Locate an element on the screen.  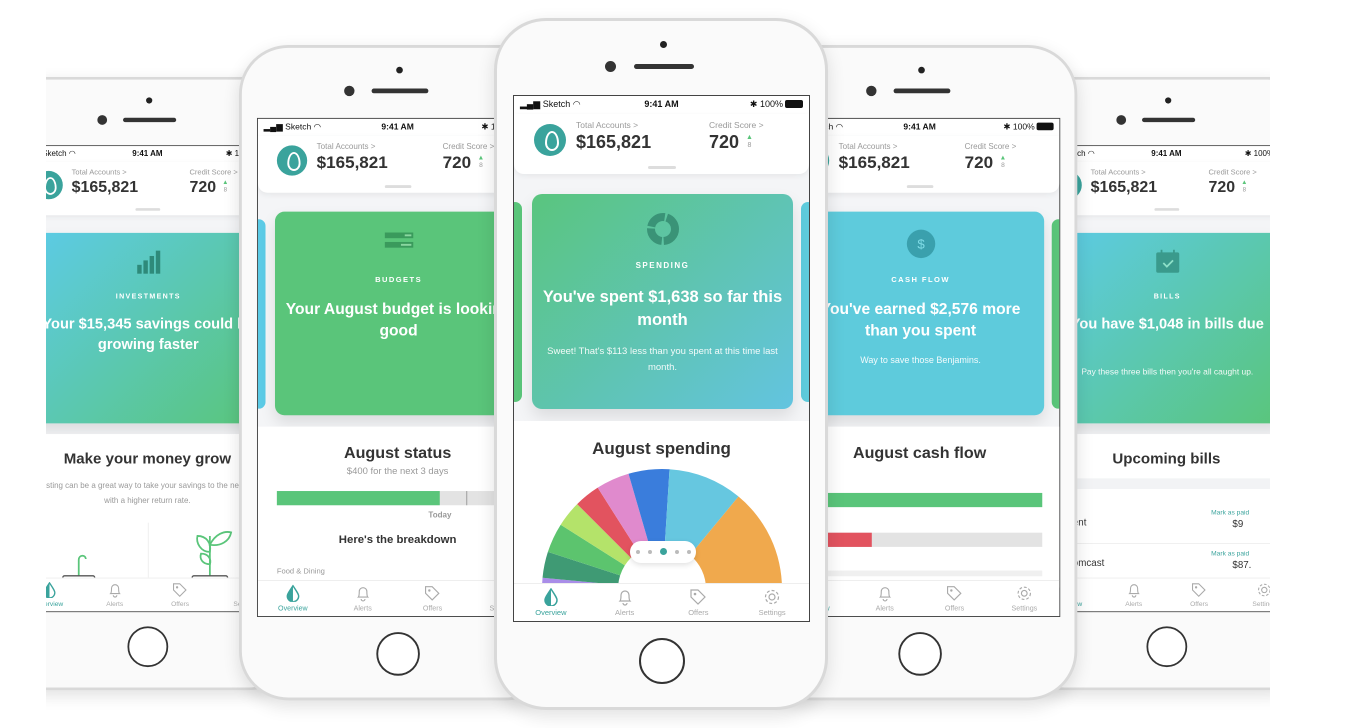
tab-label: Settings is located at coordinates (1024, 608).